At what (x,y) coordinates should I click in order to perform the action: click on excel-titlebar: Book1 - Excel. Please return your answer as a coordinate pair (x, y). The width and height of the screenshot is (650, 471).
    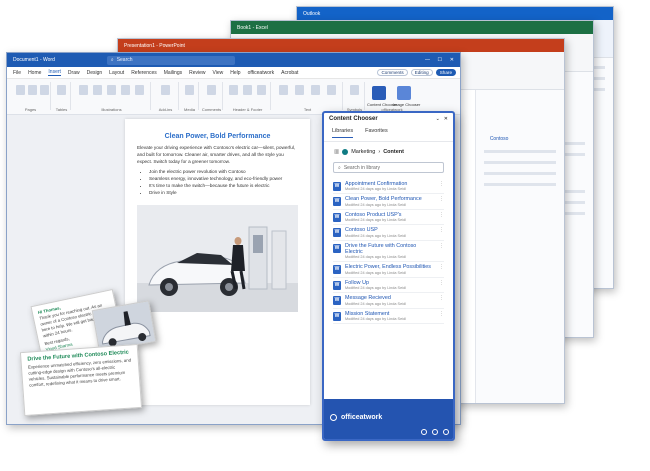
    Looking at the image, I should click on (412, 27).